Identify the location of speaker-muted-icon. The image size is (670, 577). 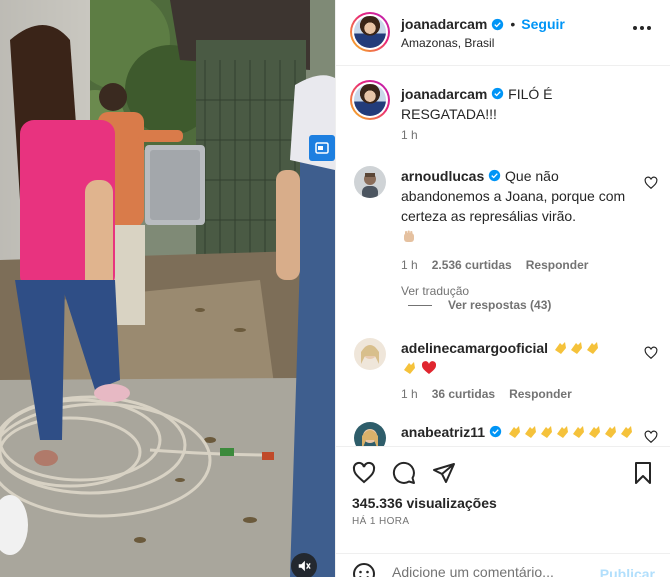
(304, 566).